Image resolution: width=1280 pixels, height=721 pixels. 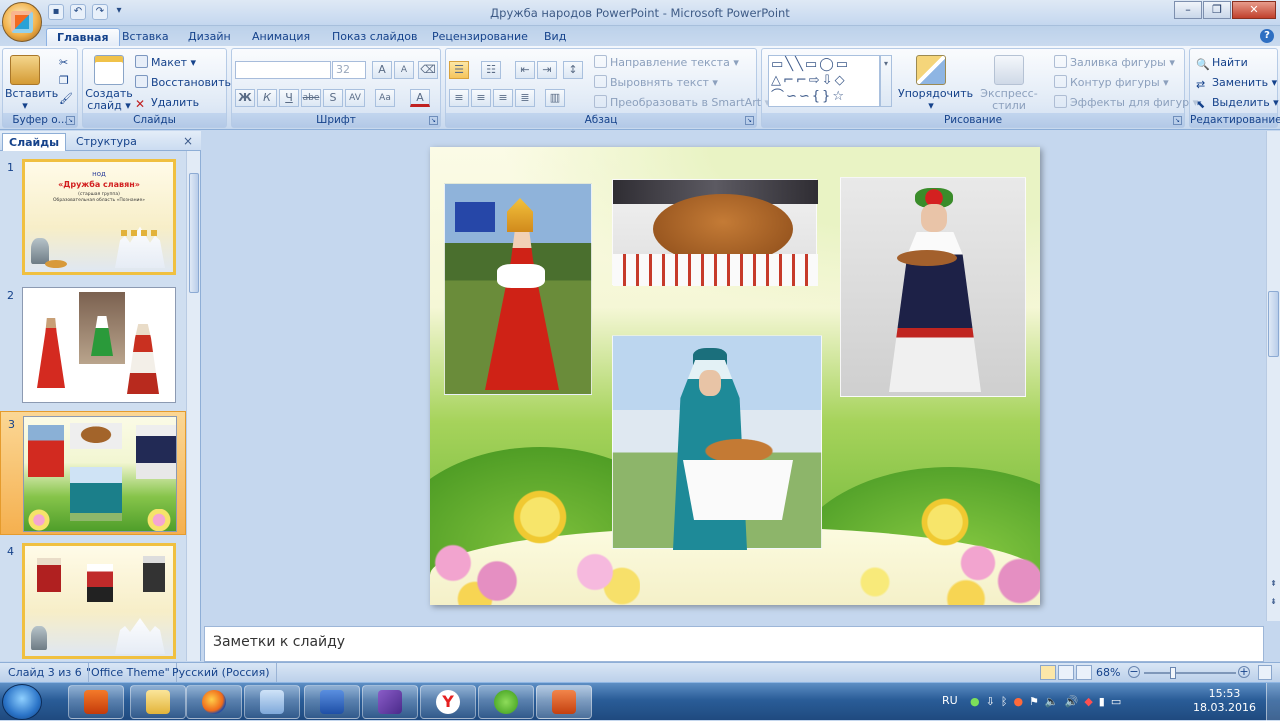 What do you see at coordinates (1004, 701) in the screenshot?
I see `tray-bluetooth-icon: ᛒ` at bounding box center [1004, 701].